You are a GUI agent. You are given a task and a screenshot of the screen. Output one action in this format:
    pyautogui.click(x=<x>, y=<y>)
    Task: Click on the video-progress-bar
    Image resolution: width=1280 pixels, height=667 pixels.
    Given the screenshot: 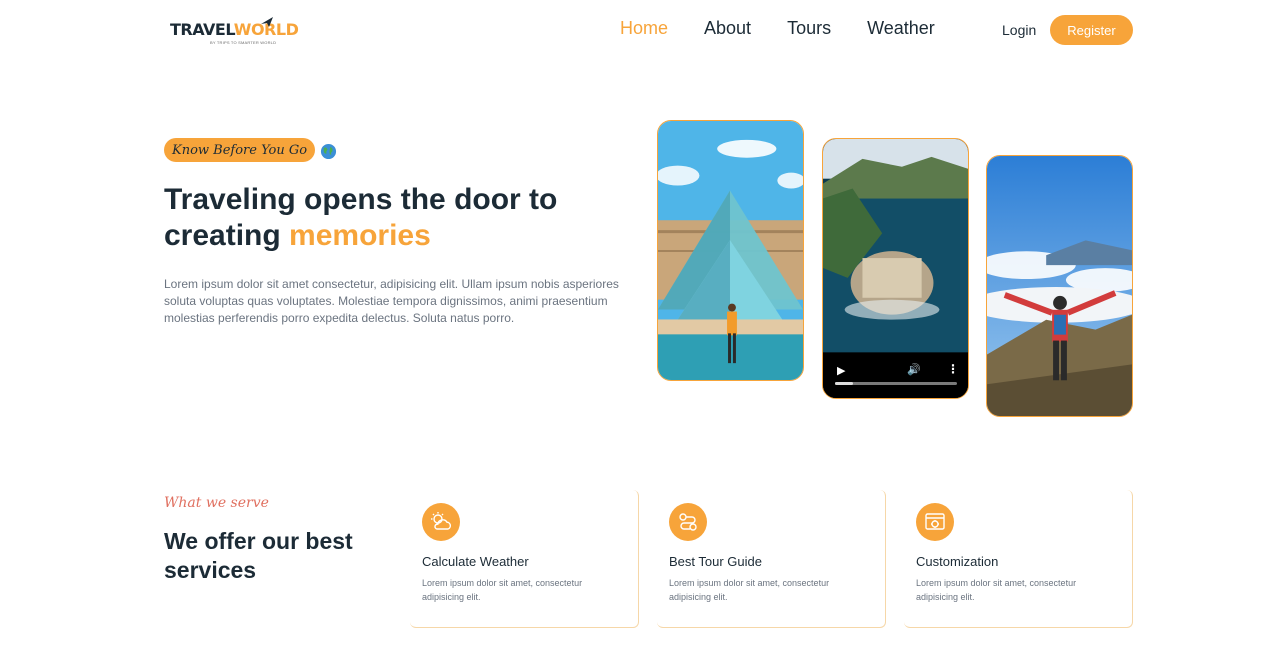 What is the action you would take?
    pyautogui.click(x=896, y=383)
    